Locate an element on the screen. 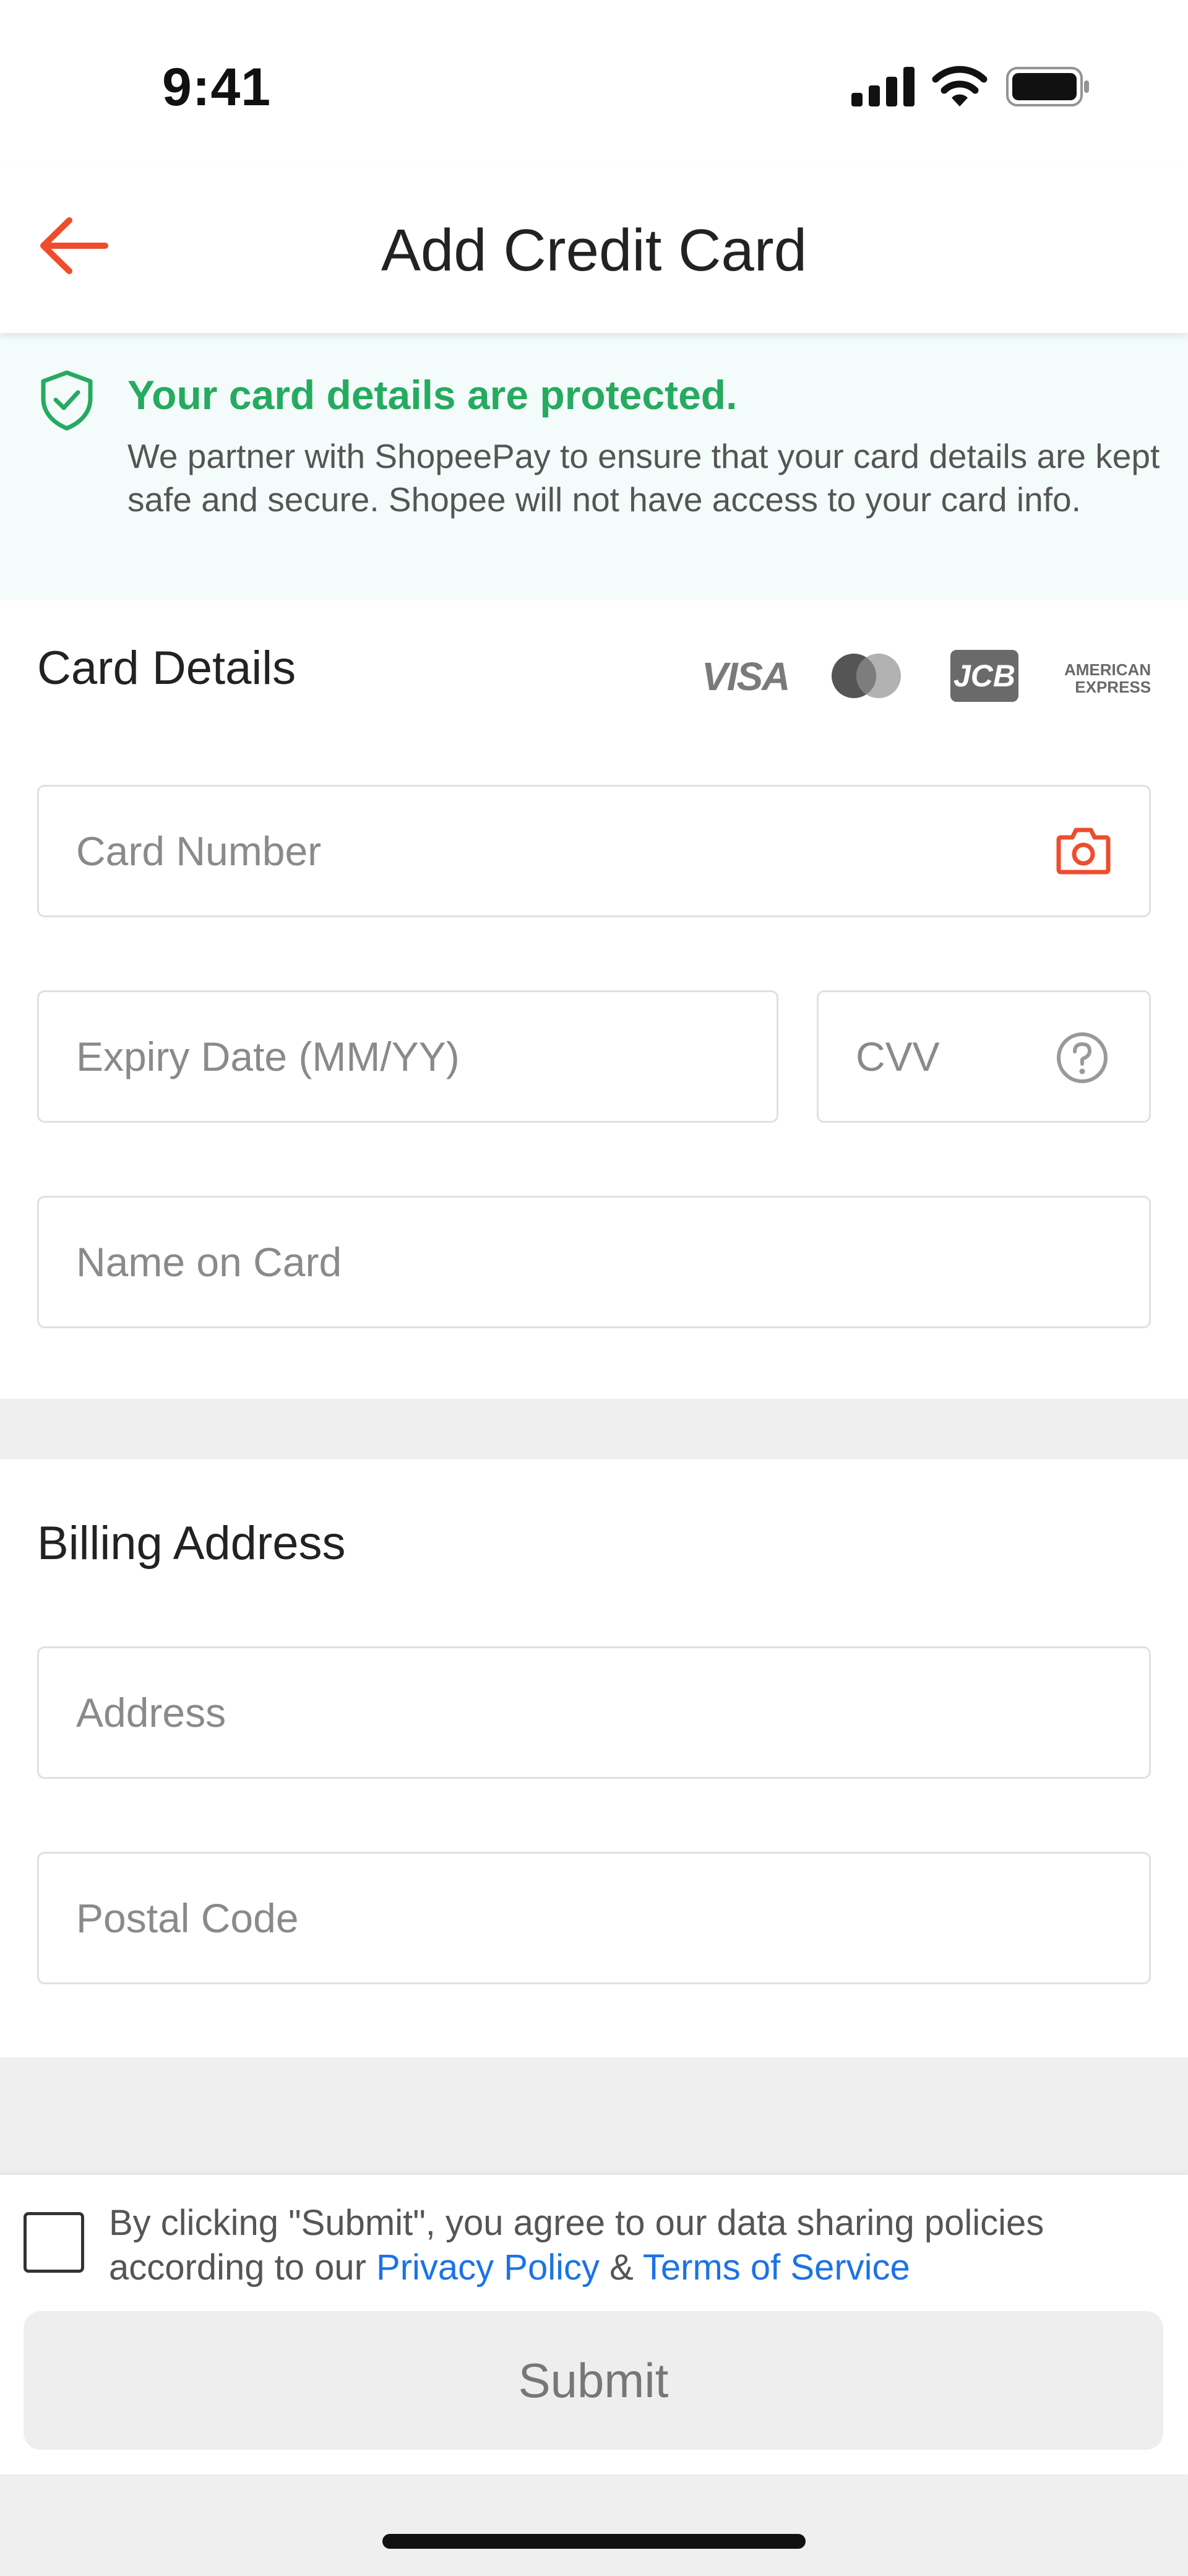 This screenshot has height=2576, width=1188. privacy-policy-link: Privacy Policy is located at coordinates (488, 2267).